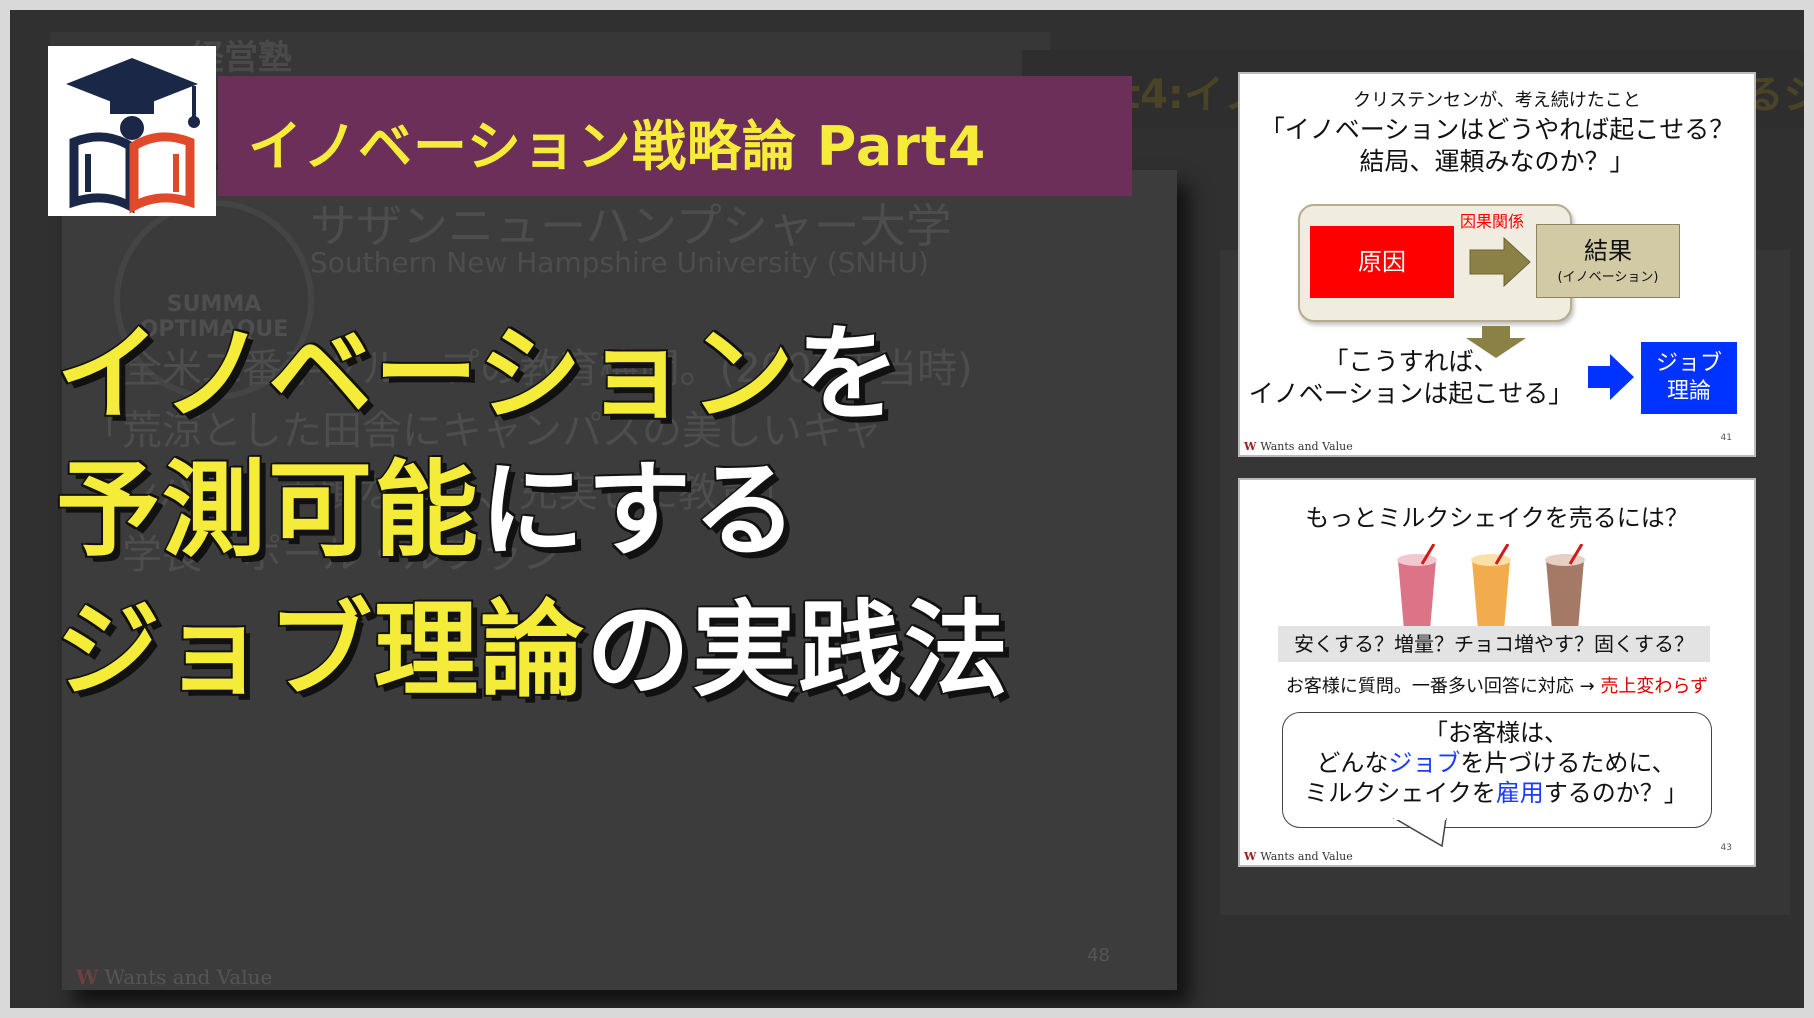 This screenshot has width=1814, height=1018. What do you see at coordinates (1726, 438) in the screenshot?
I see `slide1-page-number: 41` at bounding box center [1726, 438].